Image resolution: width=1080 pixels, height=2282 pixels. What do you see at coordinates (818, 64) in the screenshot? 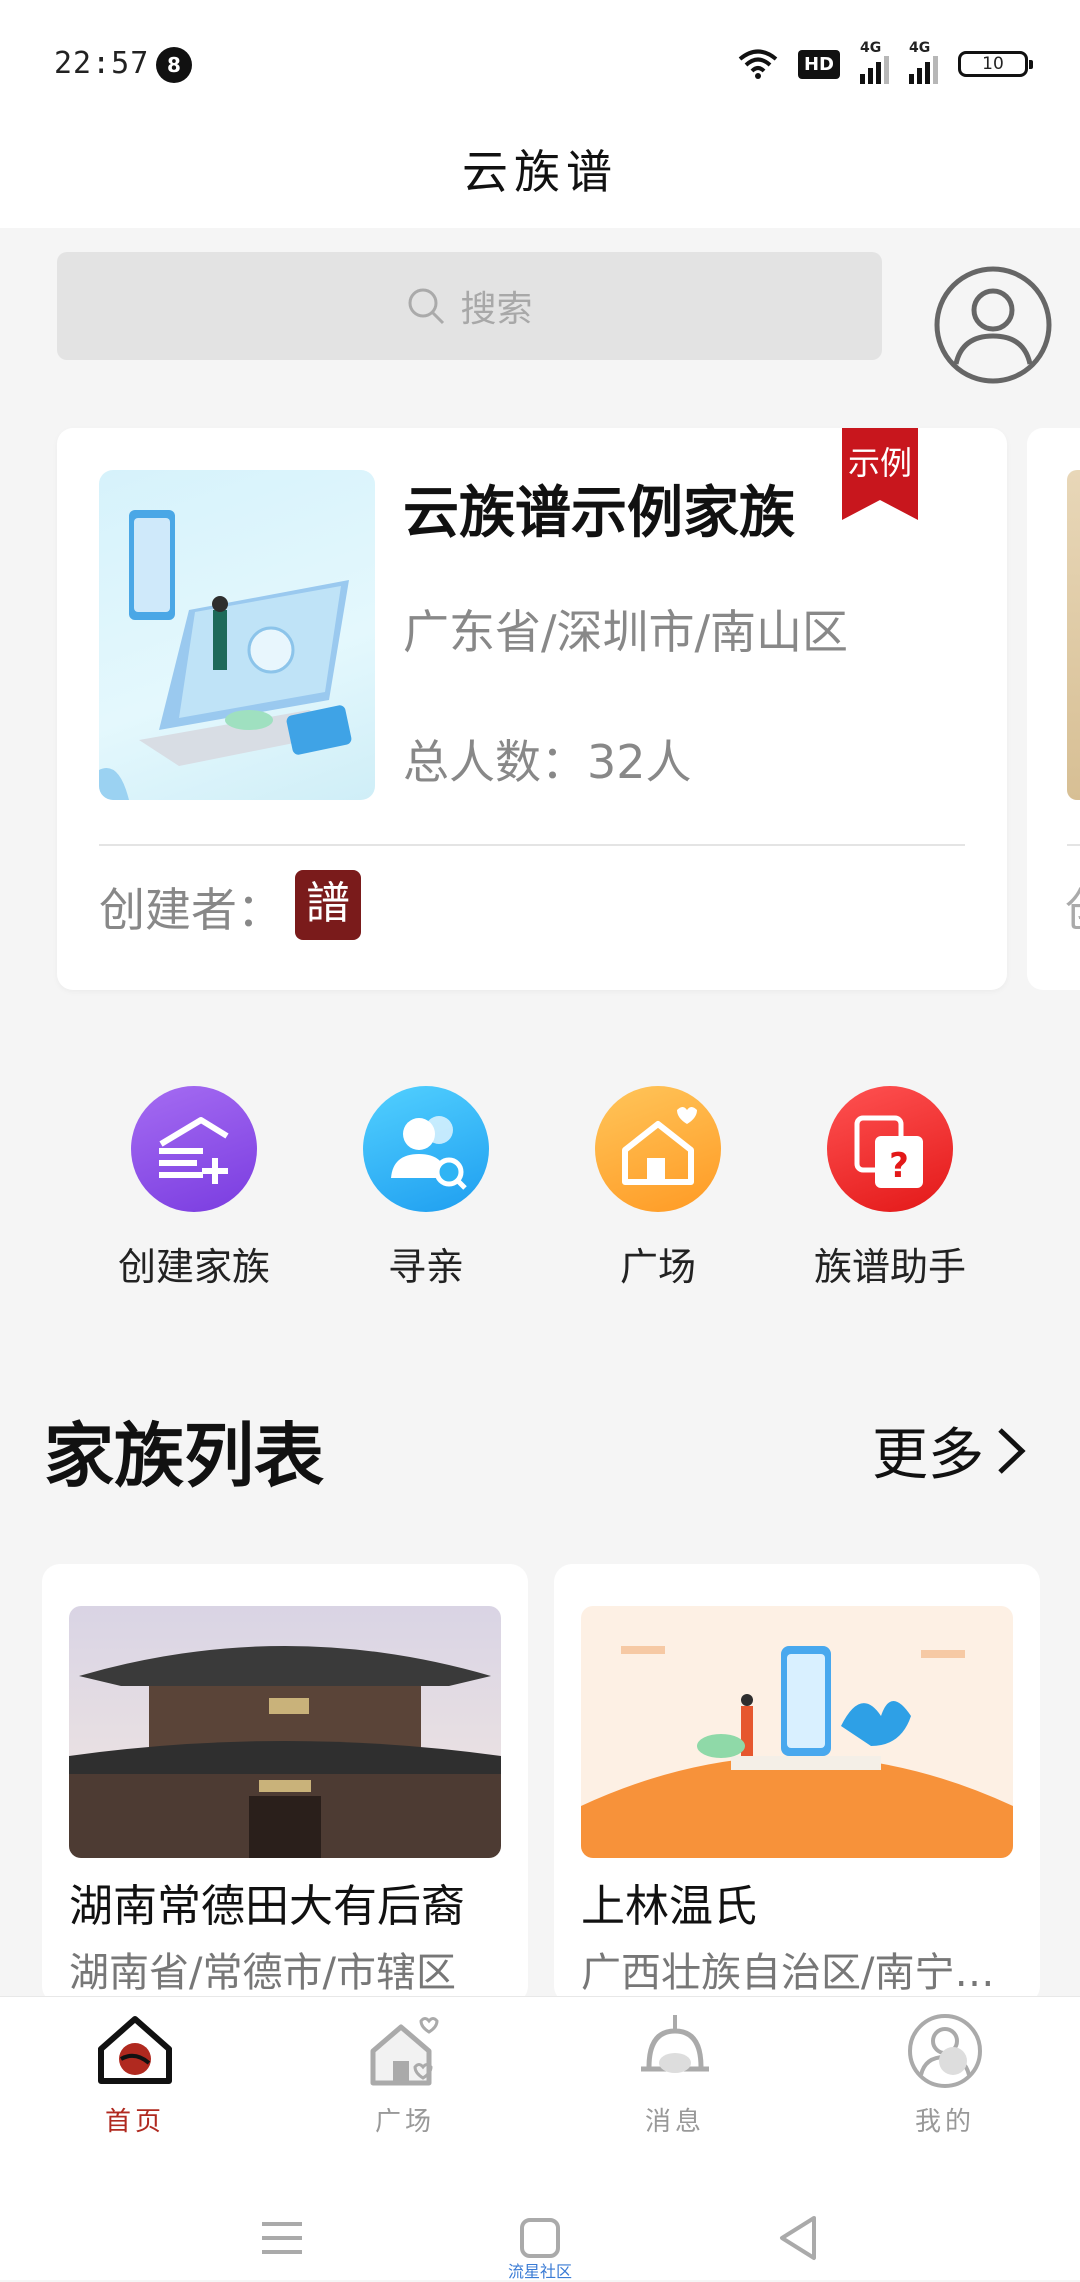
I see `hd-voice-icon: HD` at bounding box center [818, 64].